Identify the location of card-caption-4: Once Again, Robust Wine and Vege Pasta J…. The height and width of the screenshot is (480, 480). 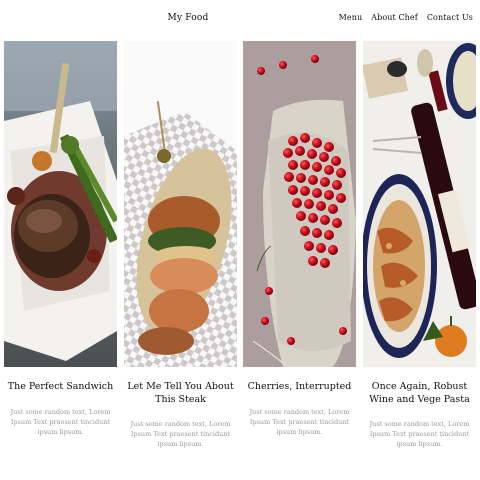
(419, 414).